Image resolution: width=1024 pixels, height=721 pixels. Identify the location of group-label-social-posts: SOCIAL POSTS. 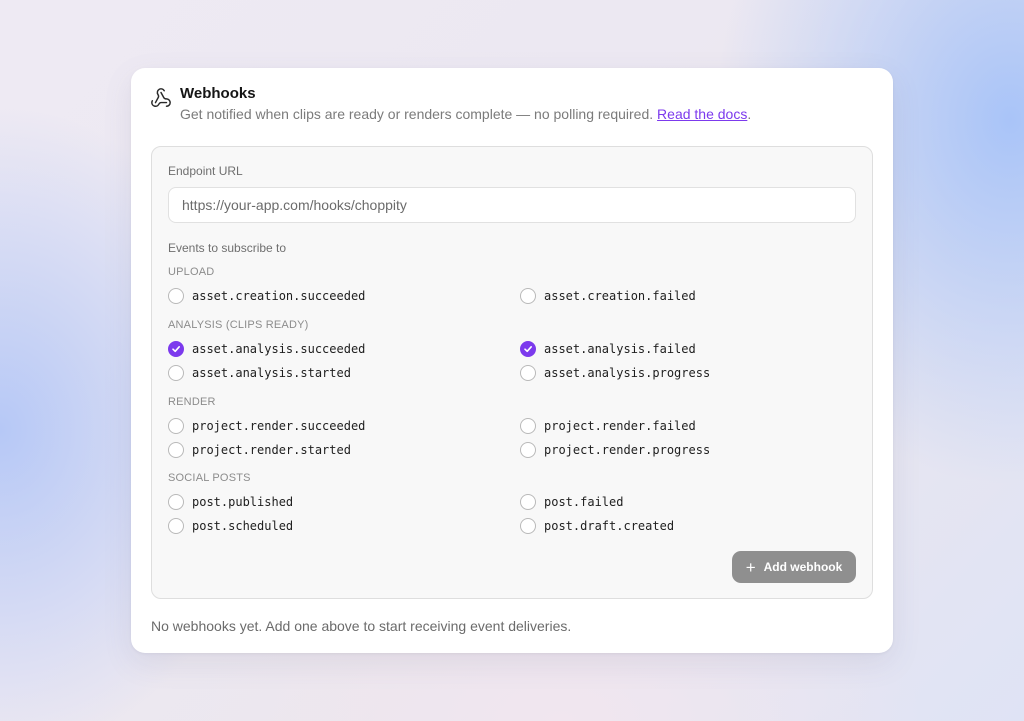
(209, 478).